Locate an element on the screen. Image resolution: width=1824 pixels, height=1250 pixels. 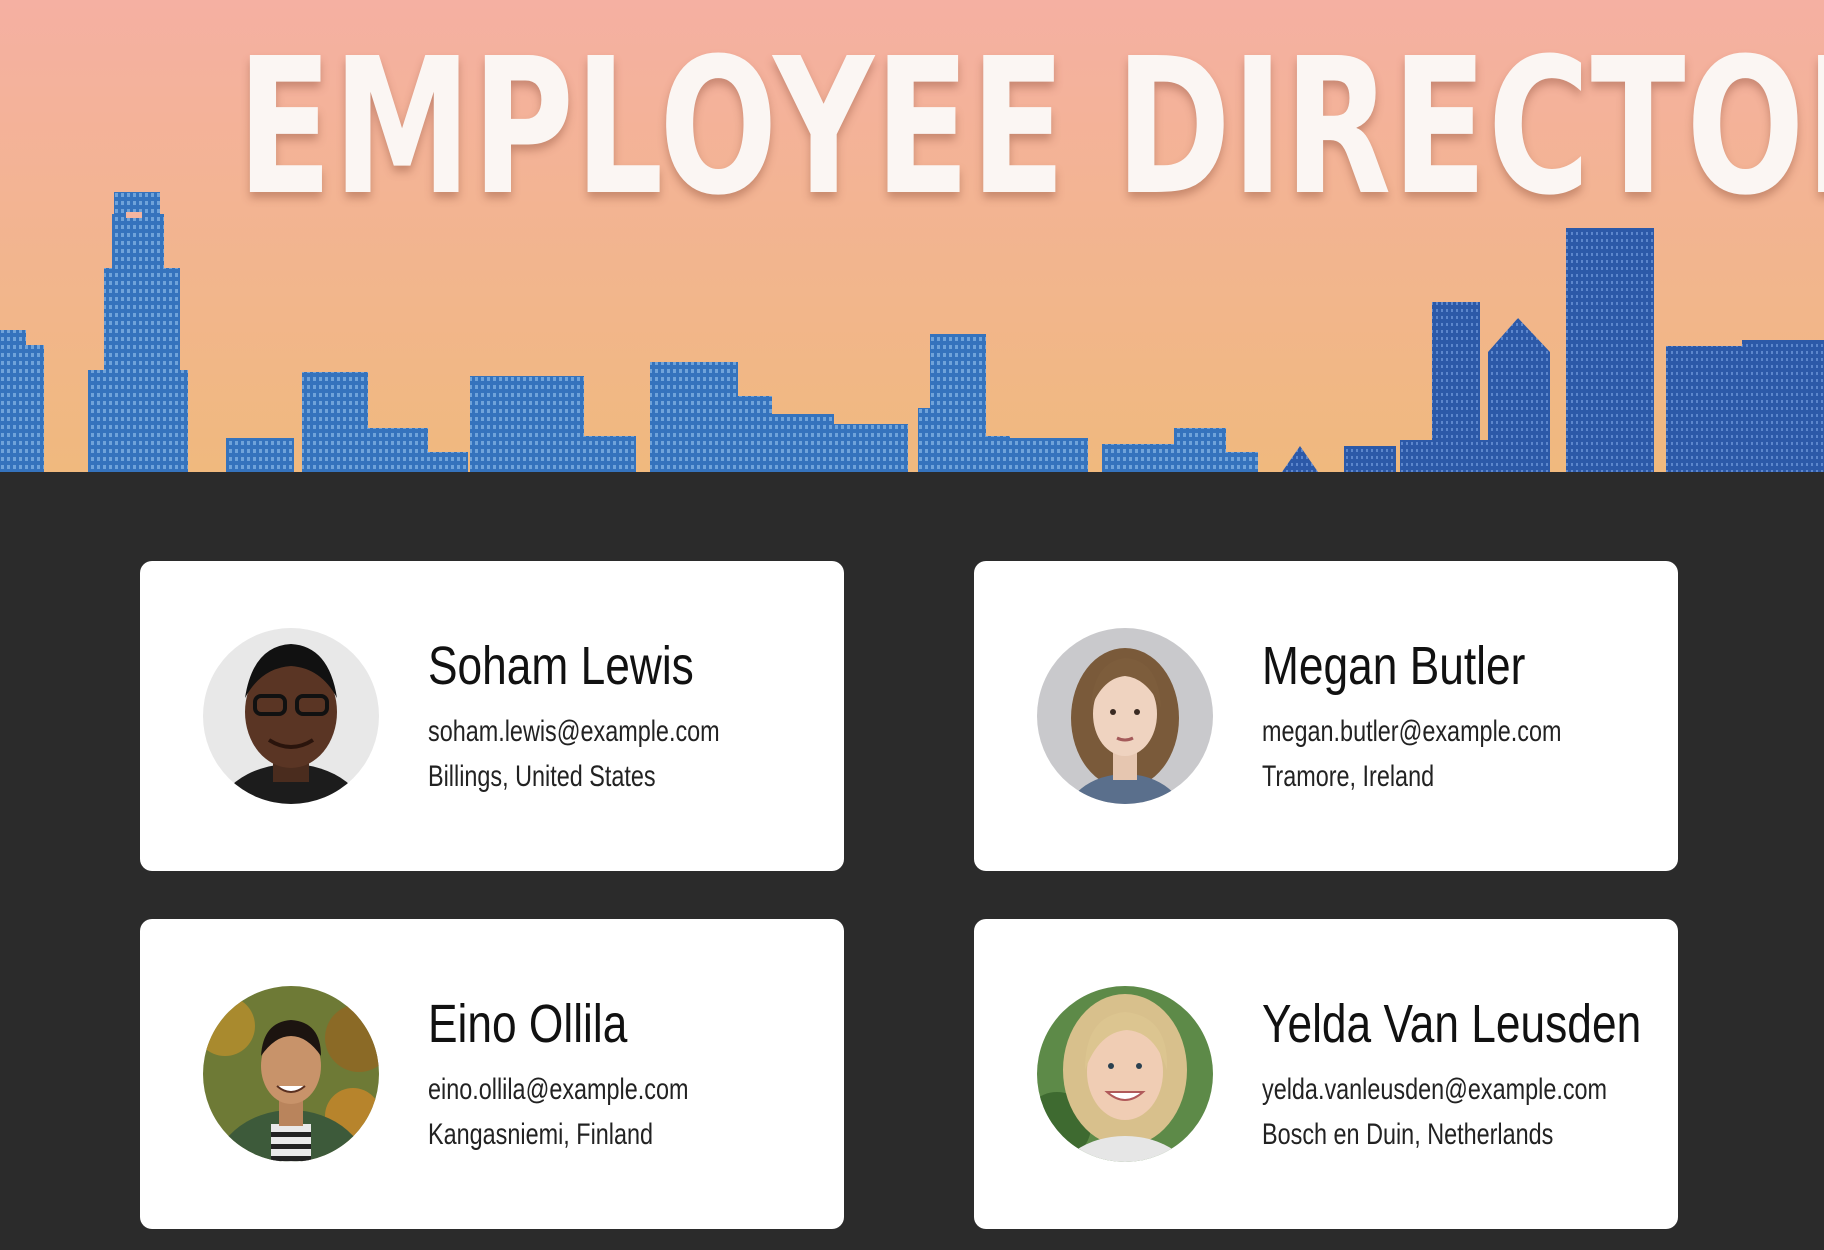
employee-name: Soham Lewis is located at coordinates (561, 666).